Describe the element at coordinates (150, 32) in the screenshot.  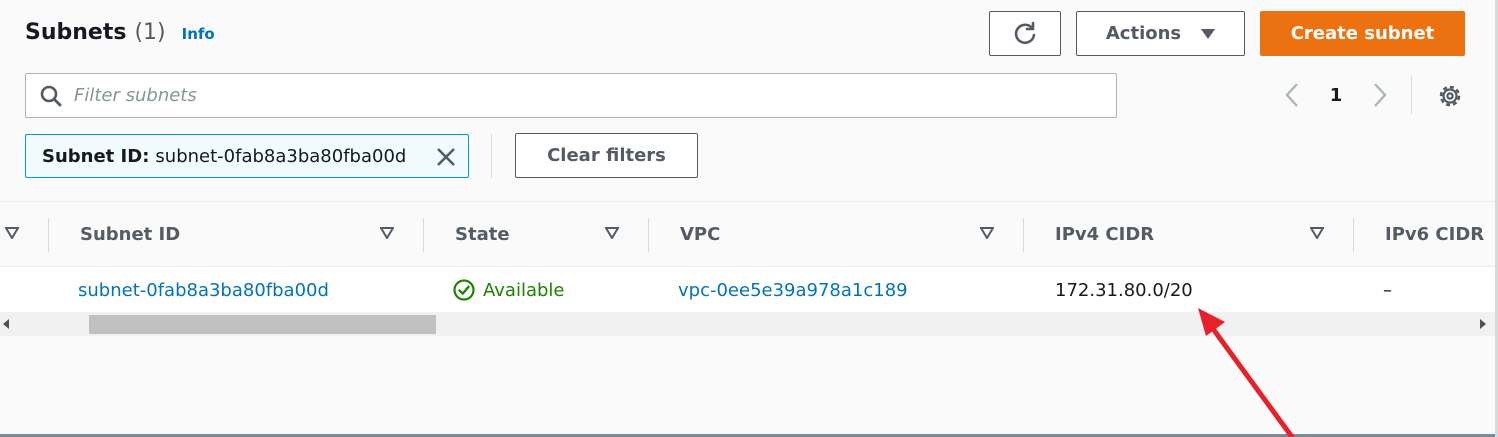
I see `subnet-count: (1)` at that location.